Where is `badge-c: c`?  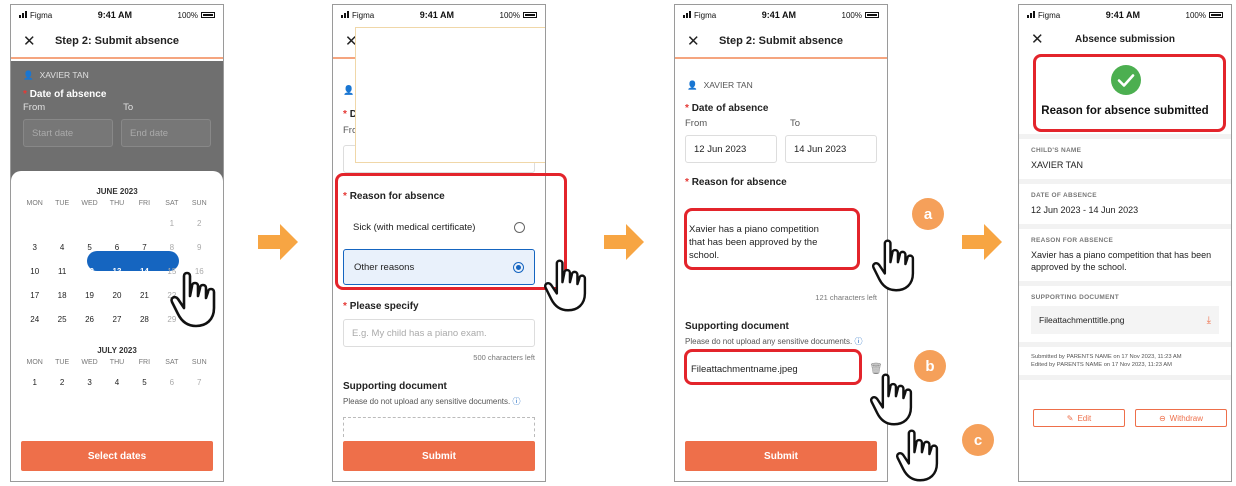 badge-c: c is located at coordinates (978, 440).